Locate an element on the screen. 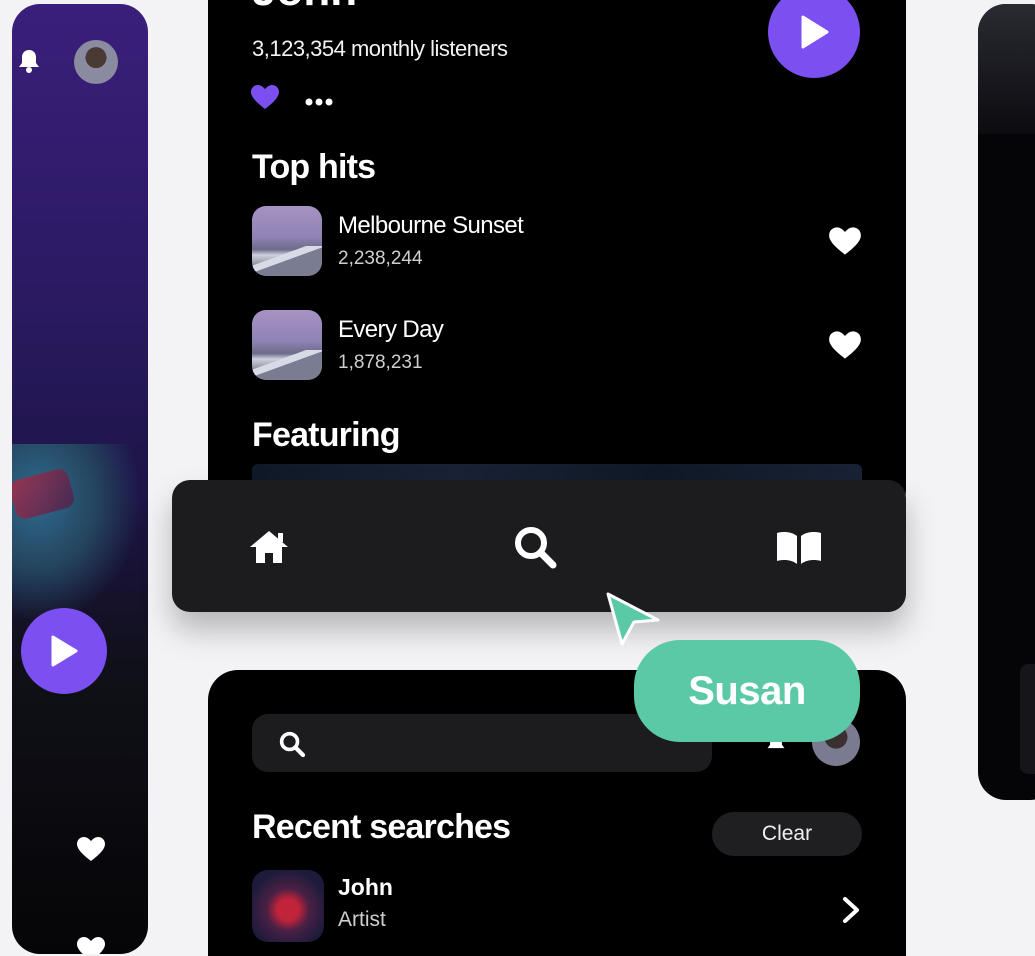  section-title-featuring: Featuring is located at coordinates (326, 435).